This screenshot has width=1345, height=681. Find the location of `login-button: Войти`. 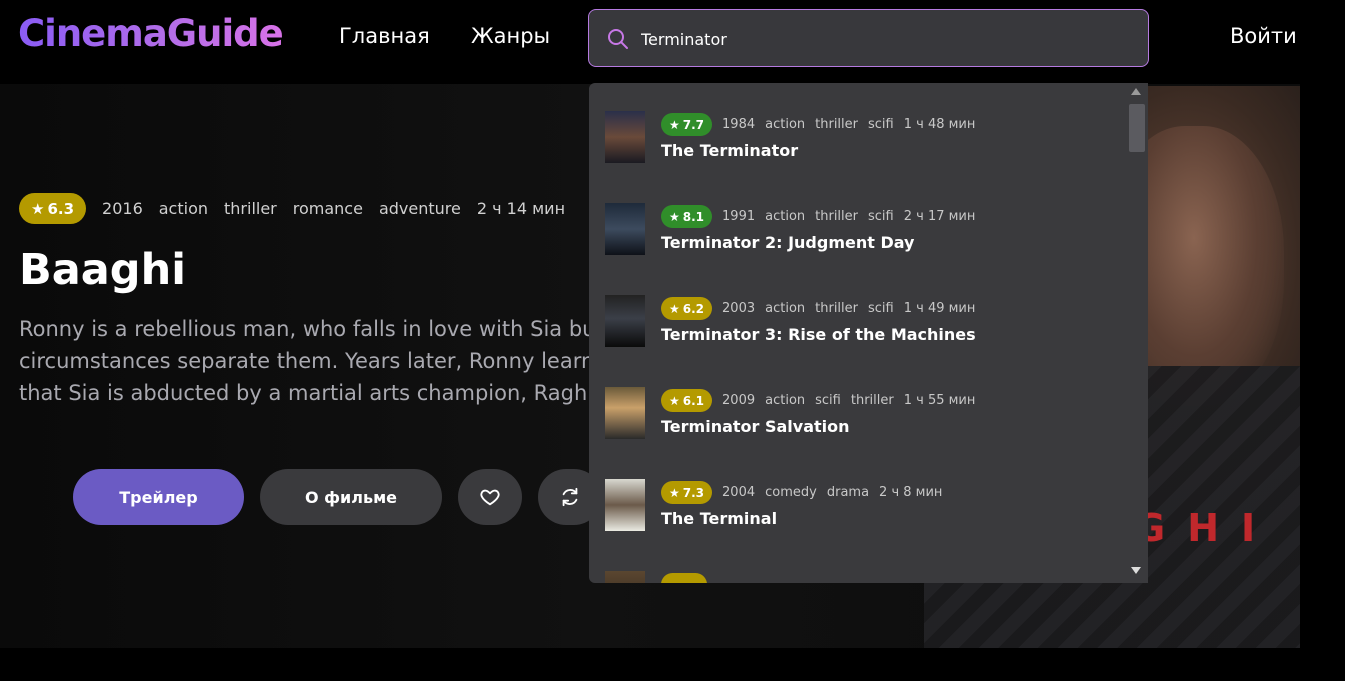

login-button: Войти is located at coordinates (1263, 36).